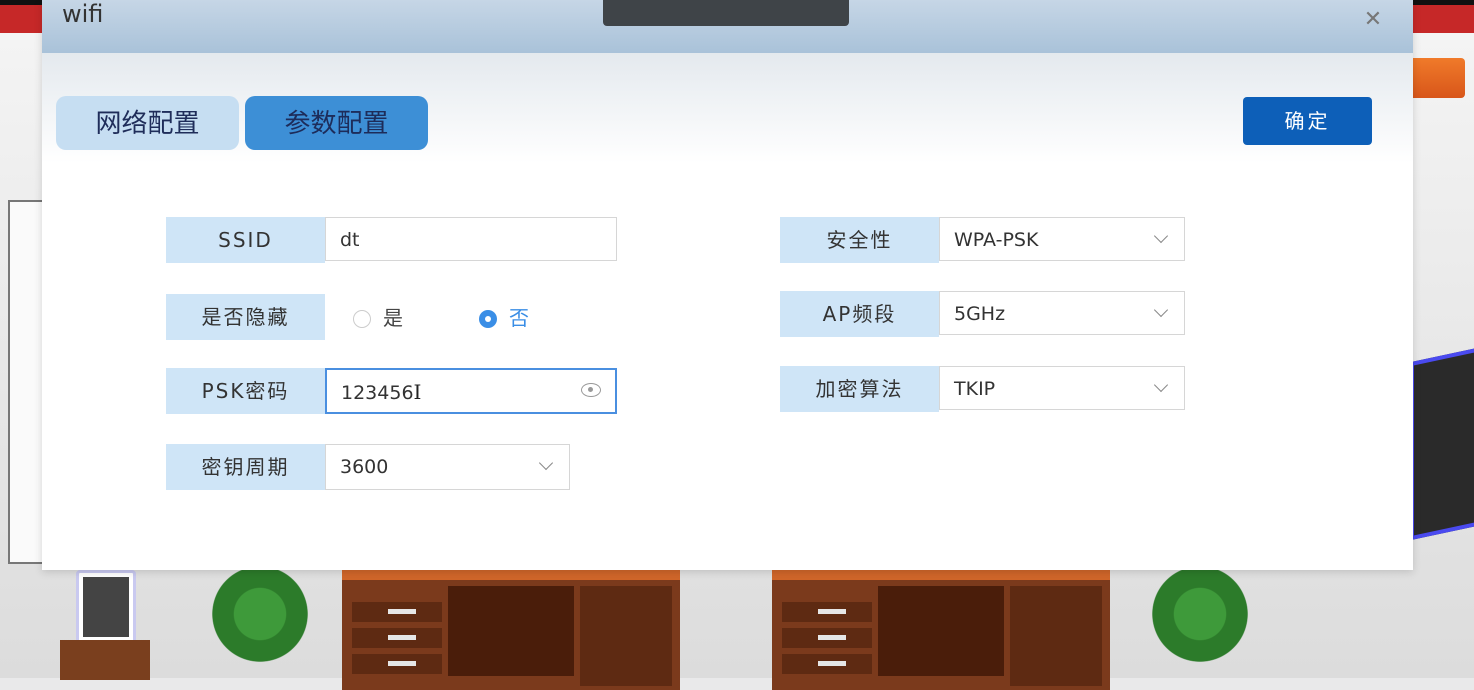 The width and height of the screenshot is (1474, 690). I want to click on tab-network-config: 网络配置, so click(147, 123).